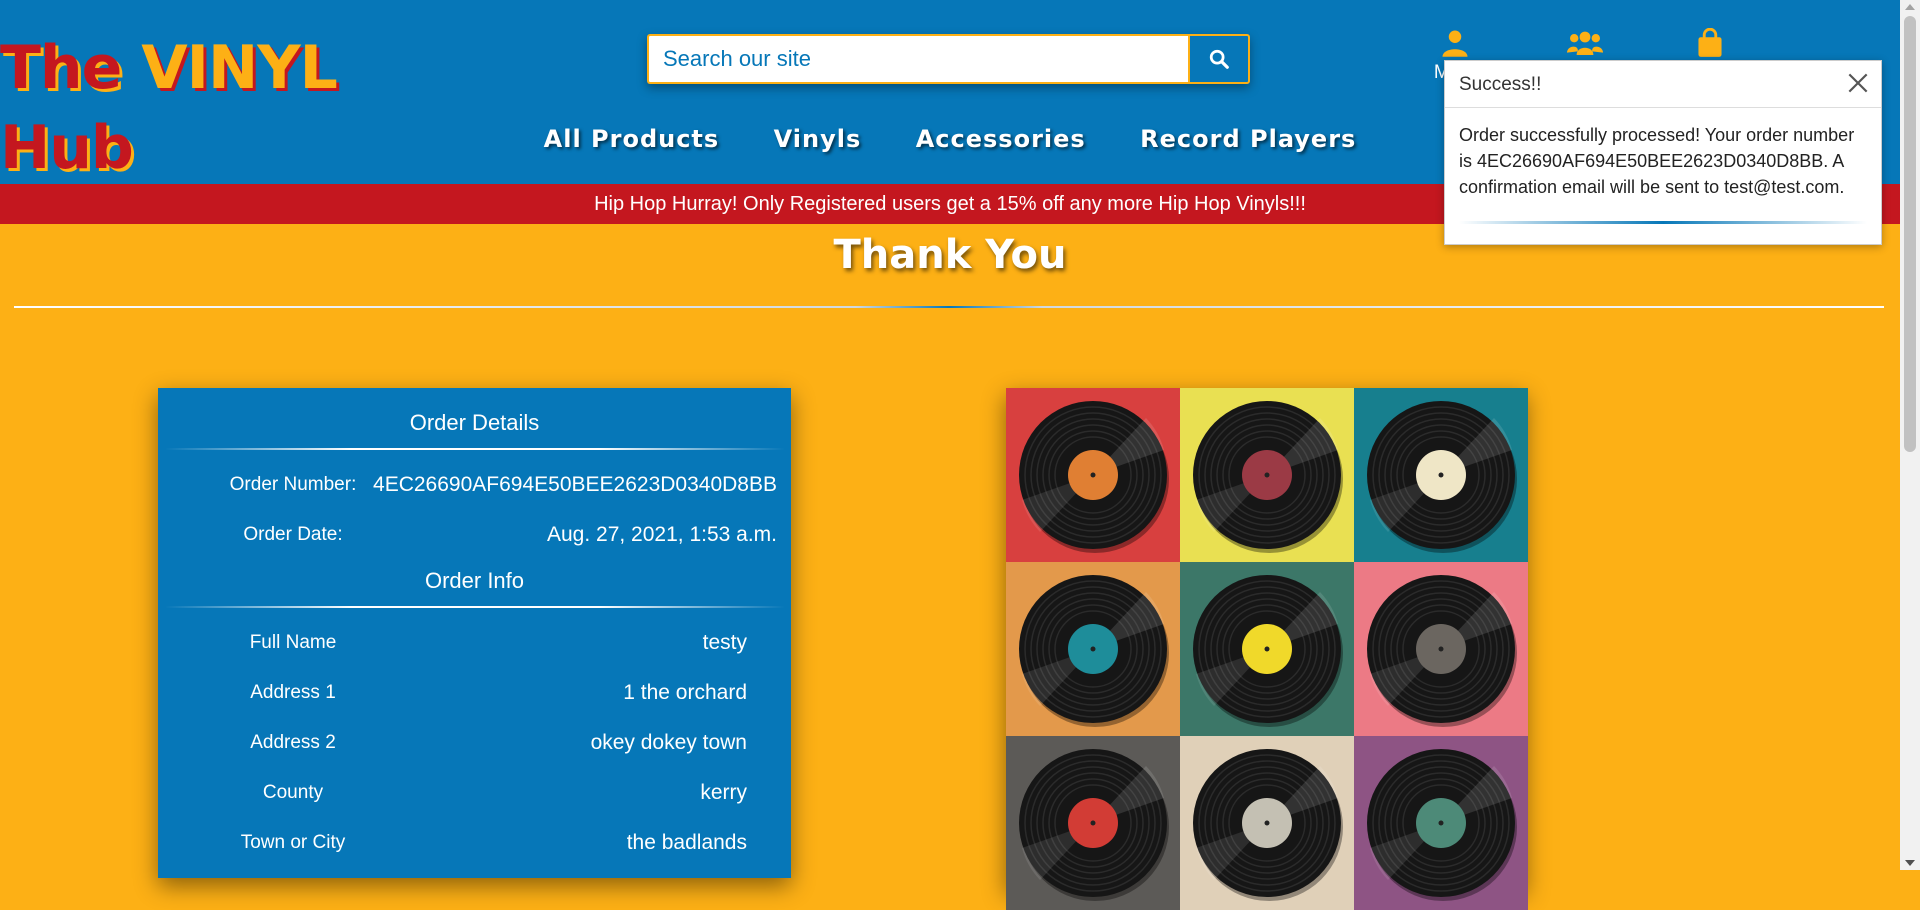 The image size is (1920, 910). I want to click on shopping-bag-icon, so click(1710, 42).